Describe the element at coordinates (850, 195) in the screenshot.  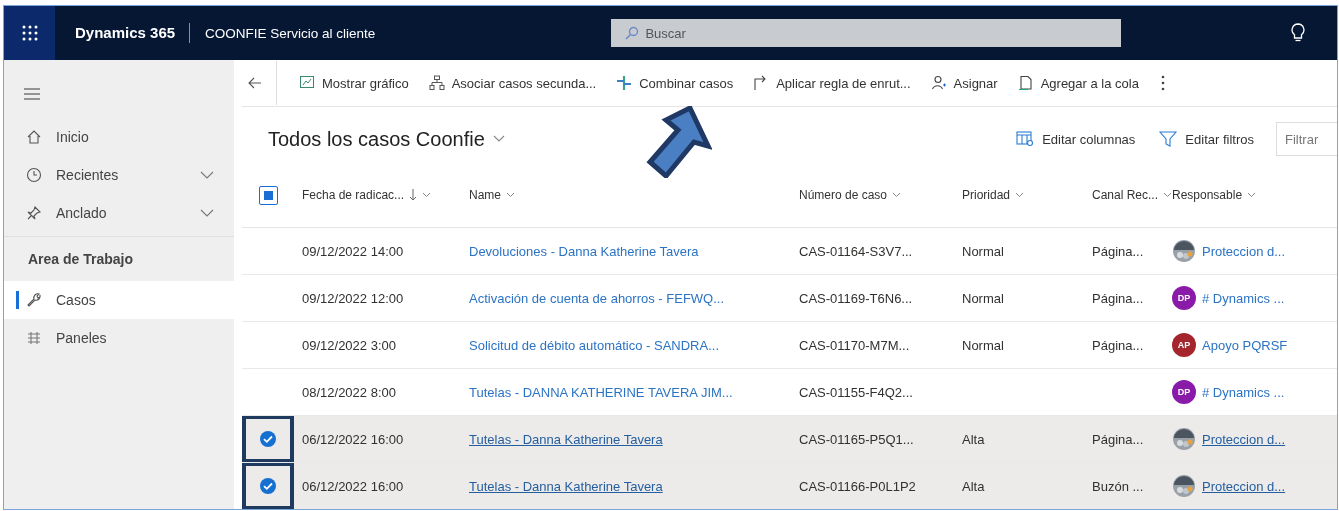
I see `column-header: Número de caso` at that location.